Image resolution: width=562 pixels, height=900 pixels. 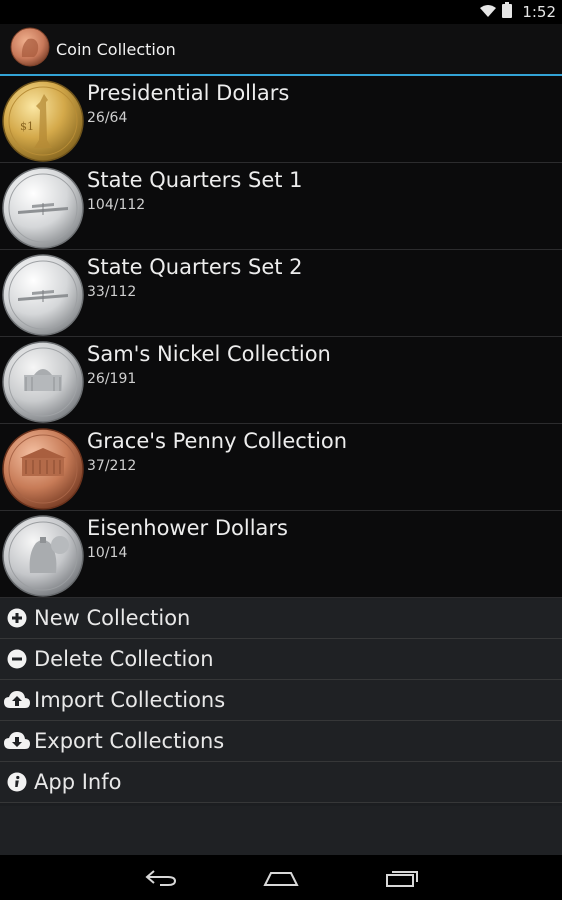 What do you see at coordinates (17, 700) in the screenshot?
I see `cloud-upload-icon` at bounding box center [17, 700].